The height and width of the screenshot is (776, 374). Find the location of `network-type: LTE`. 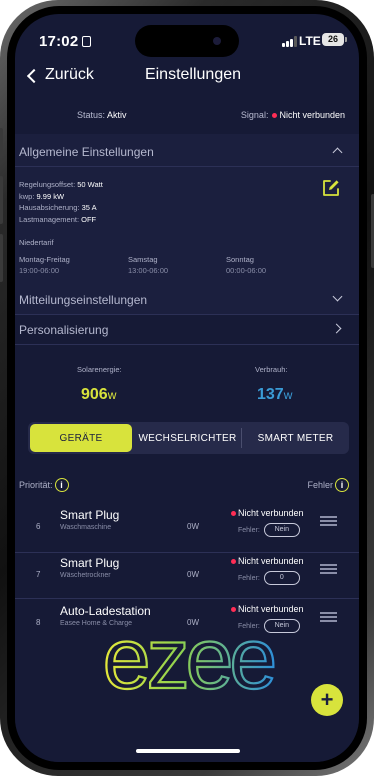

network-type: LTE is located at coordinates (310, 41).